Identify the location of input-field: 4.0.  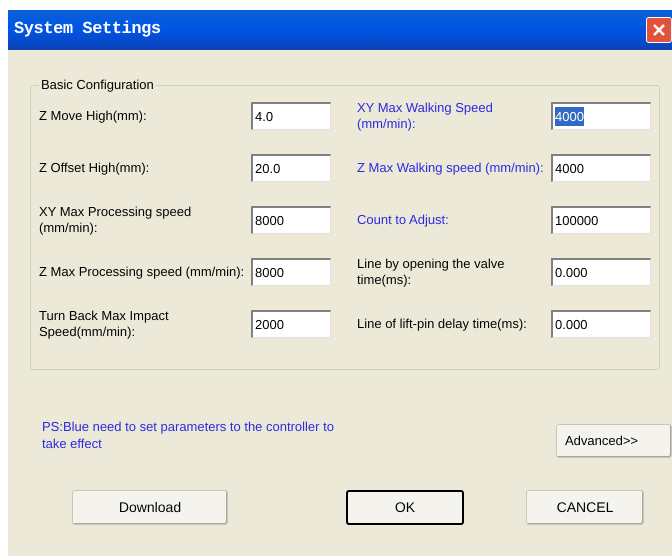
(291, 116).